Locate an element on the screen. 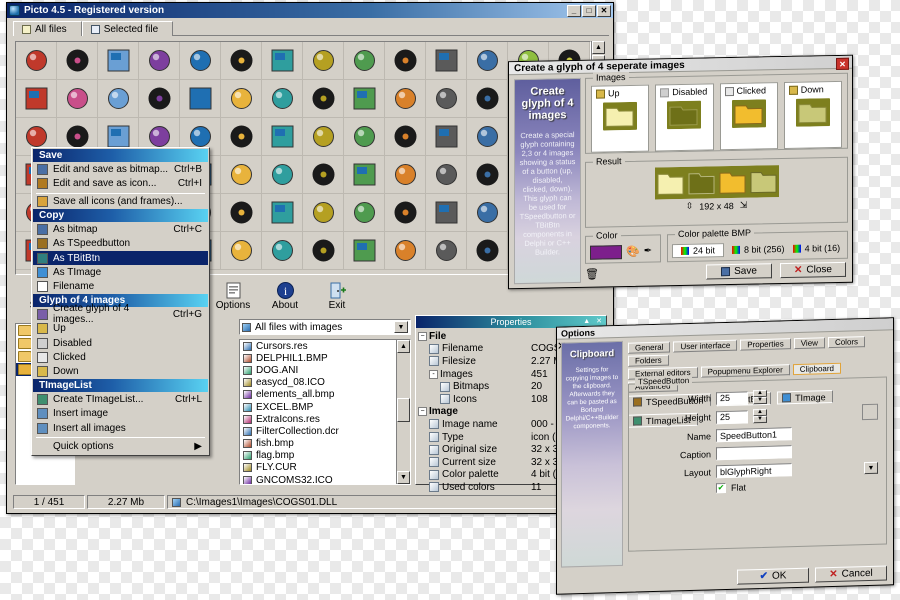 Image resolution: width=900 pixels, height=600 pixels. palette-option-4bit: 4 bit (16) is located at coordinates (816, 247).